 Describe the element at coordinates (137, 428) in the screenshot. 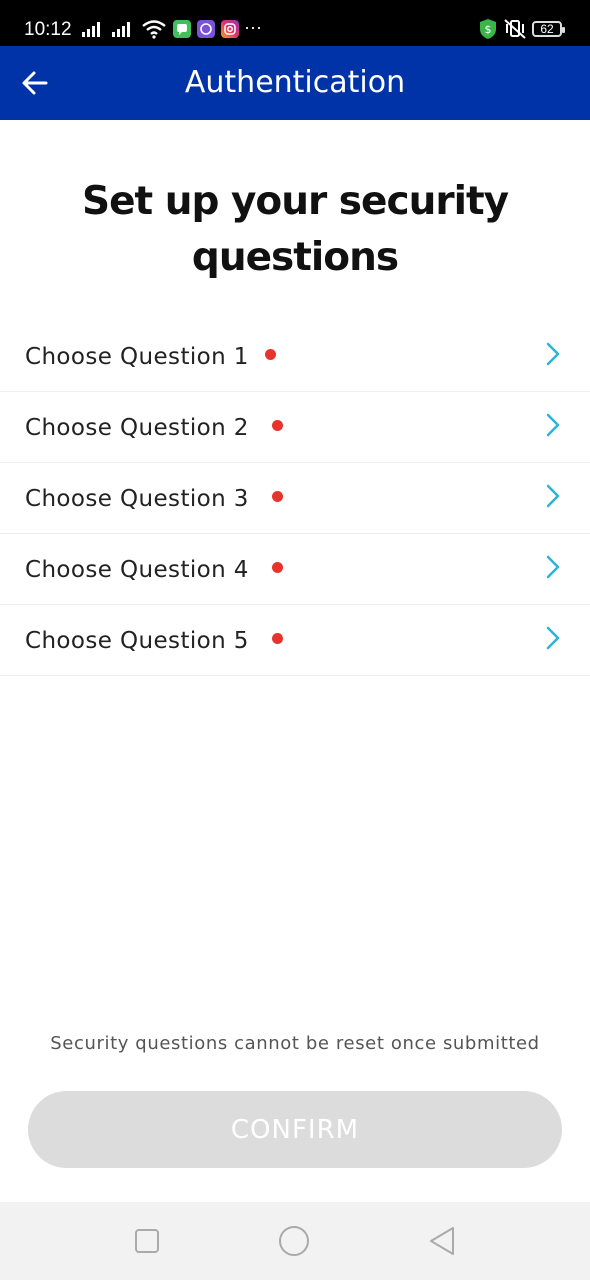

I see `question-label: Choose Question 2` at that location.